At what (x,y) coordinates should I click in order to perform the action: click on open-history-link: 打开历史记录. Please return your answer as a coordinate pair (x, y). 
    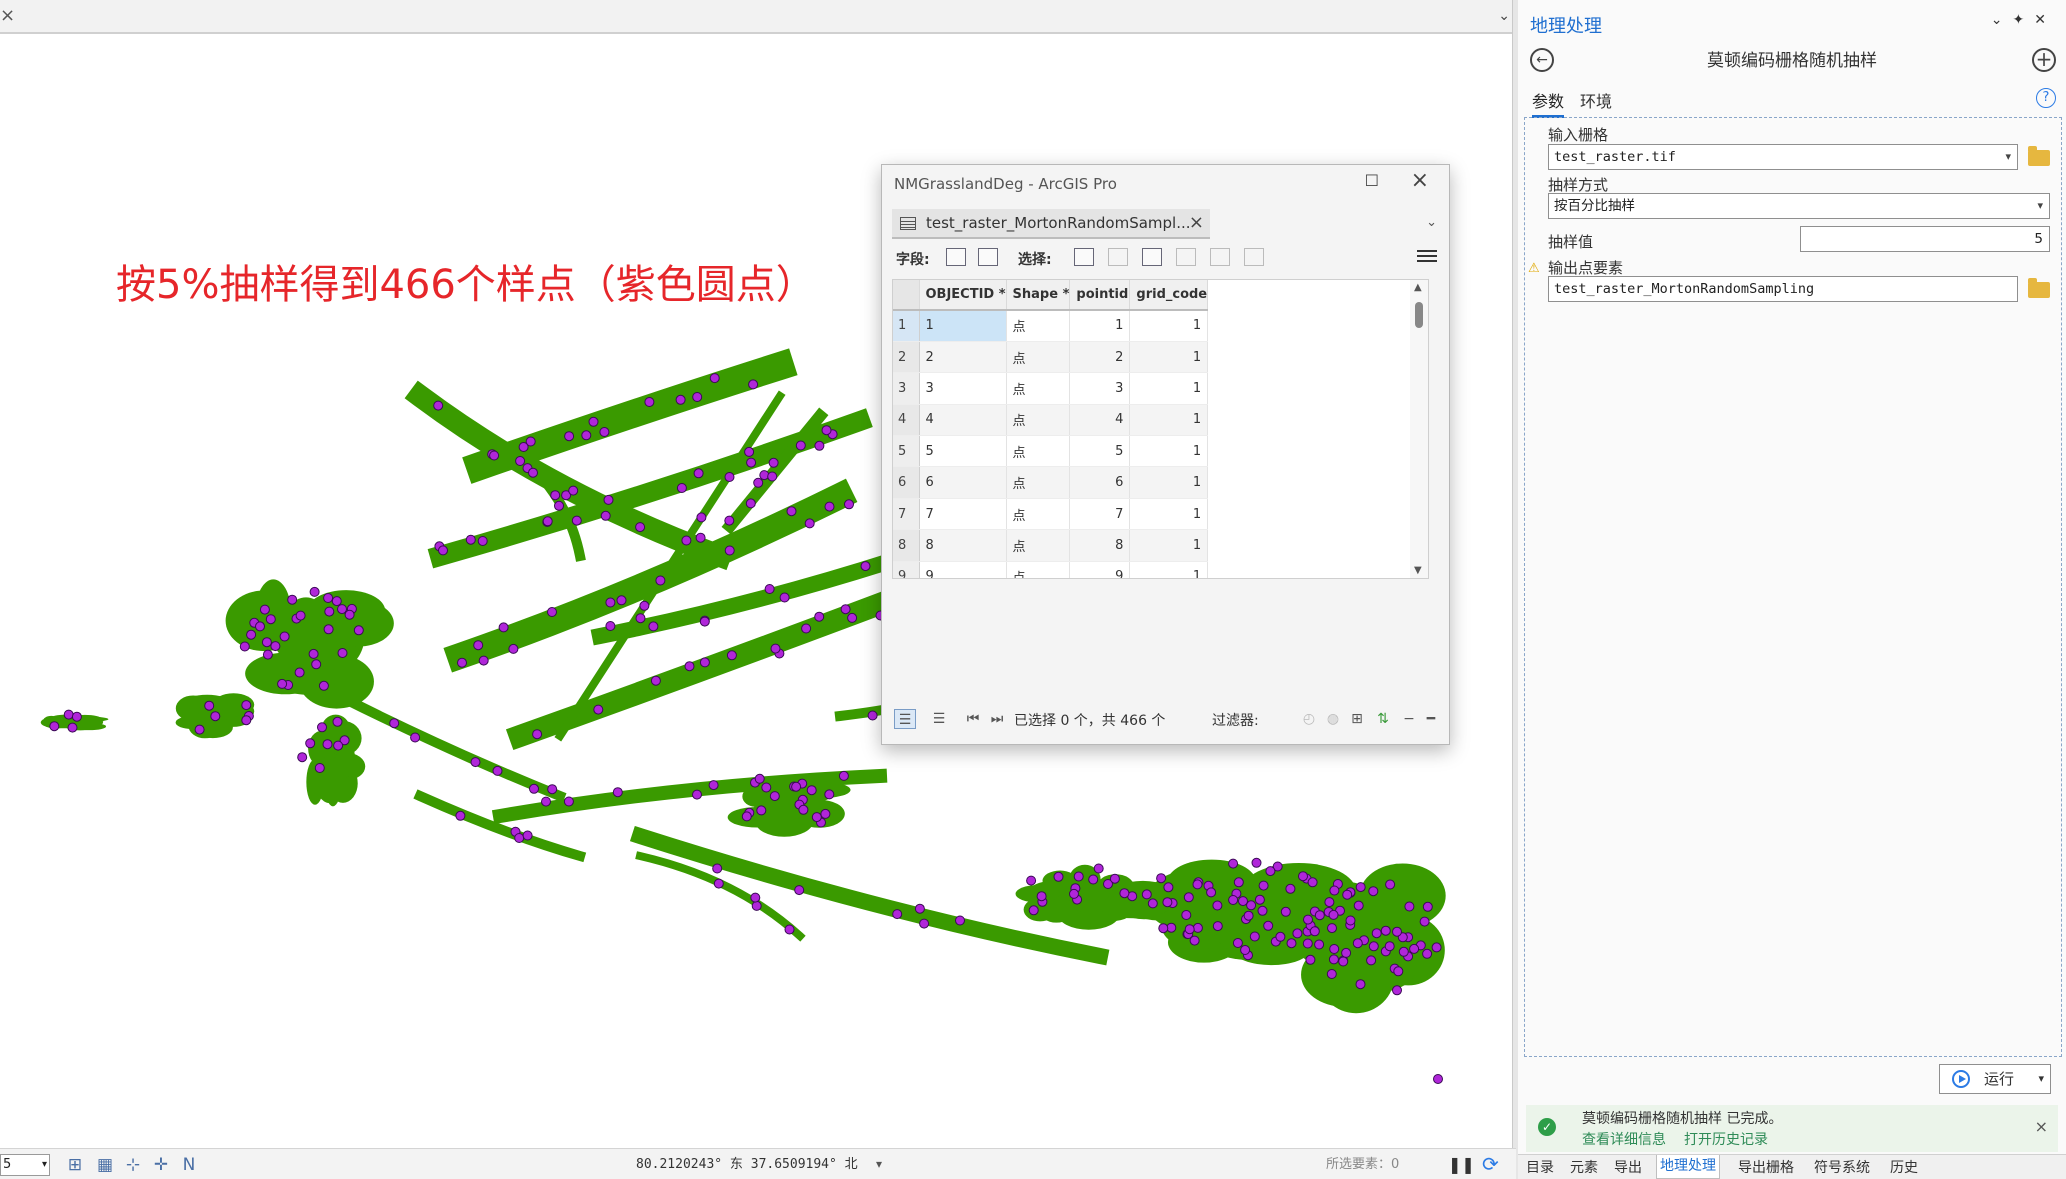
    Looking at the image, I should click on (1726, 1139).